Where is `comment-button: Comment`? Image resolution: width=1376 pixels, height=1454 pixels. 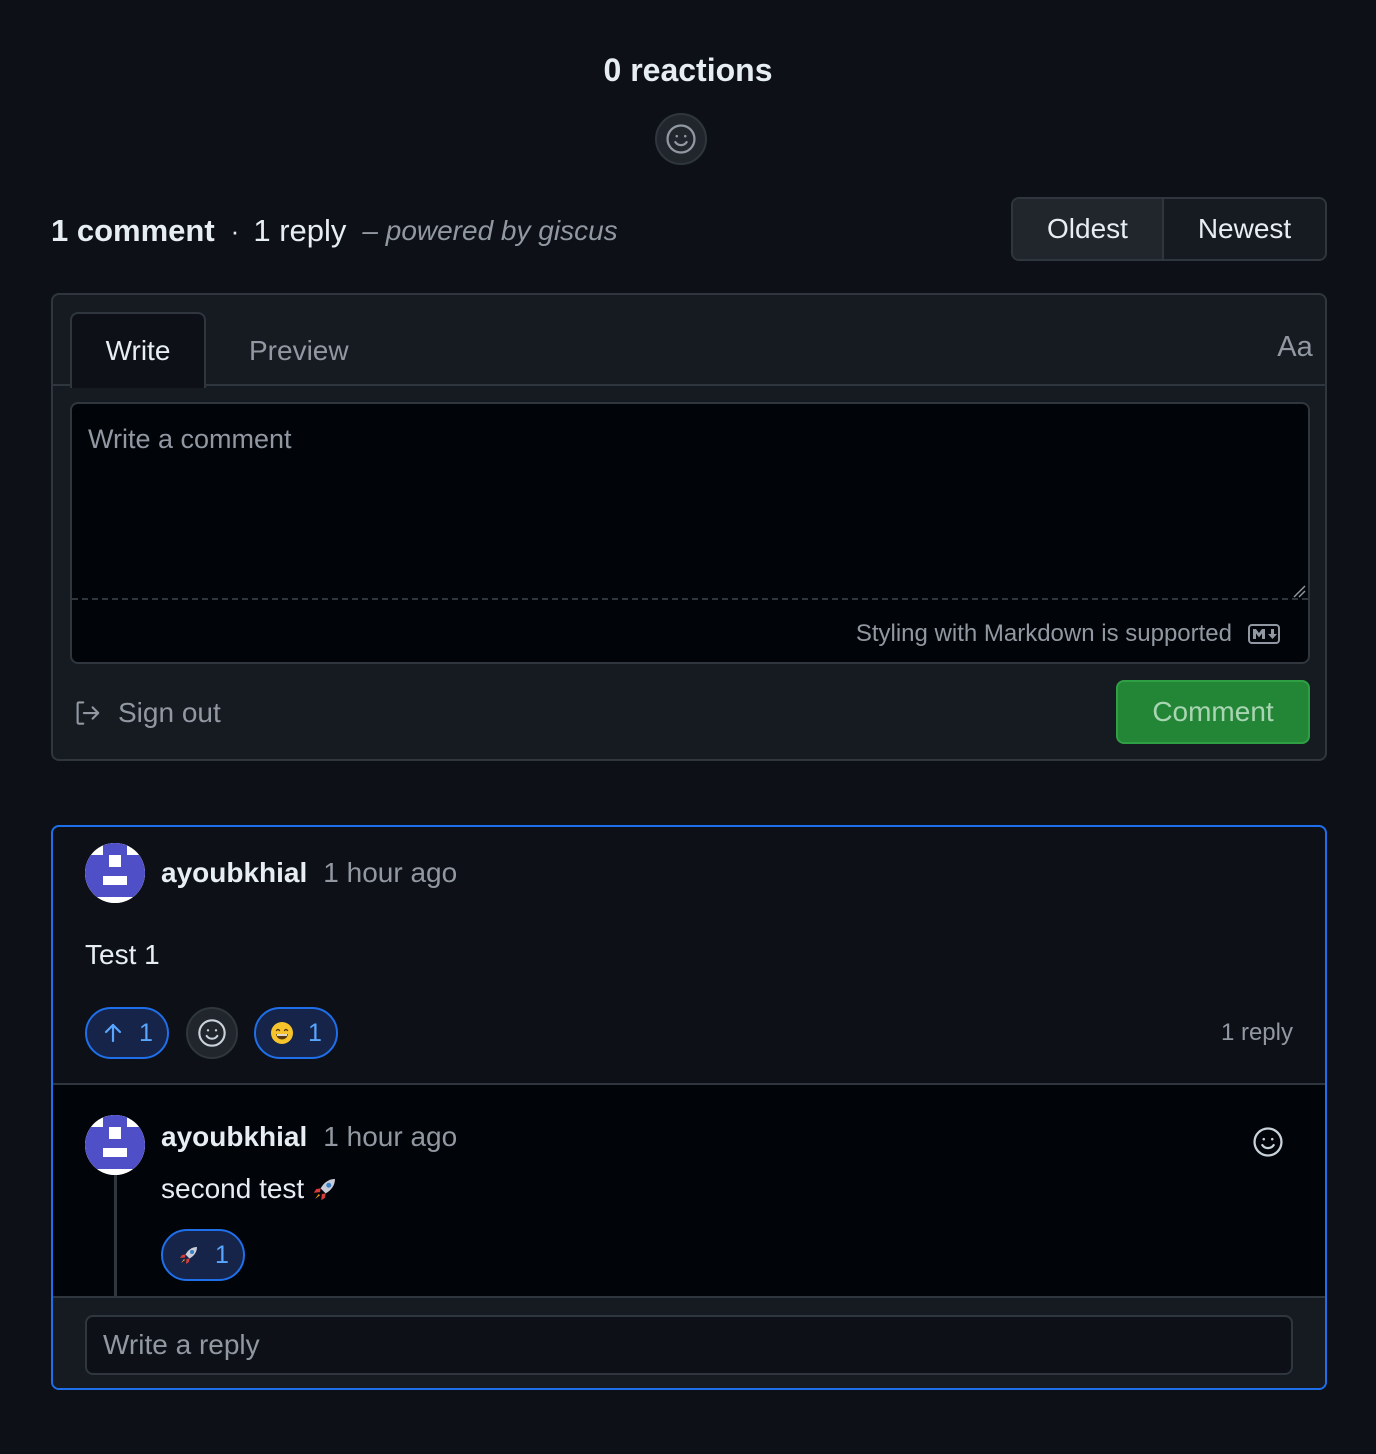 comment-button: Comment is located at coordinates (1213, 712).